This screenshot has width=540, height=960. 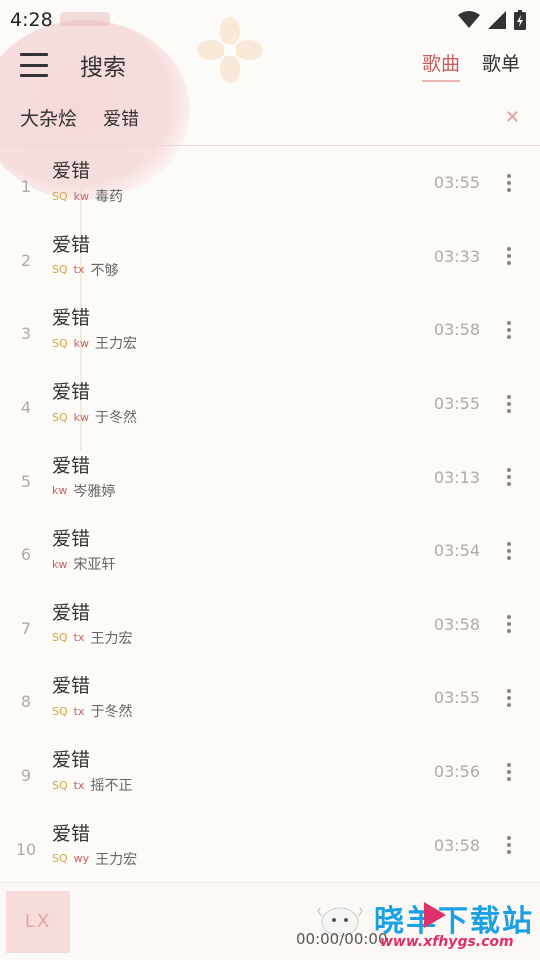 What do you see at coordinates (497, 20) in the screenshot?
I see `signal-icon` at bounding box center [497, 20].